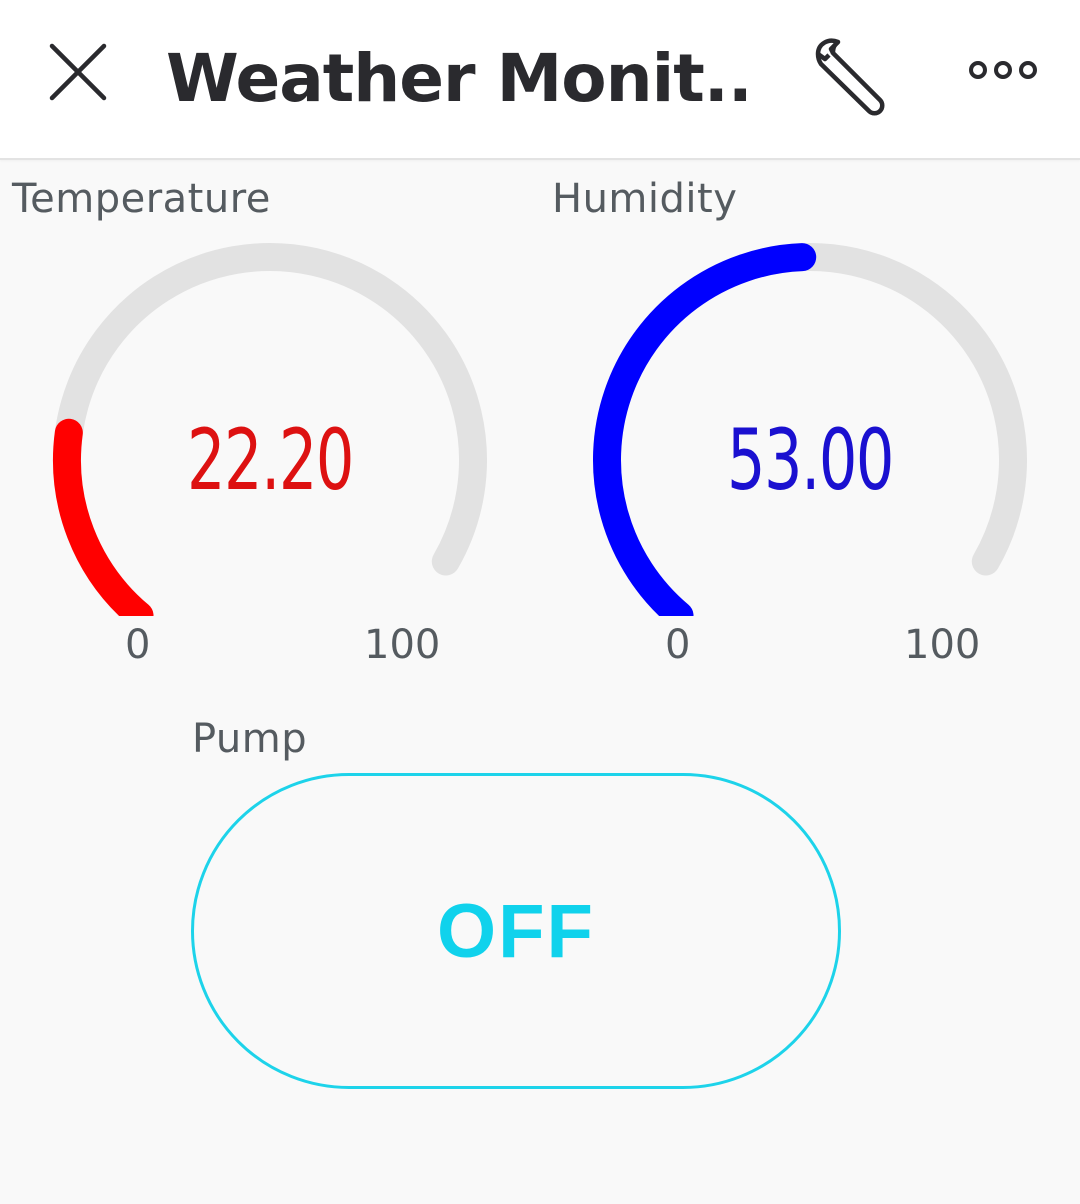  I want to click on close-button, so click(78, 74).